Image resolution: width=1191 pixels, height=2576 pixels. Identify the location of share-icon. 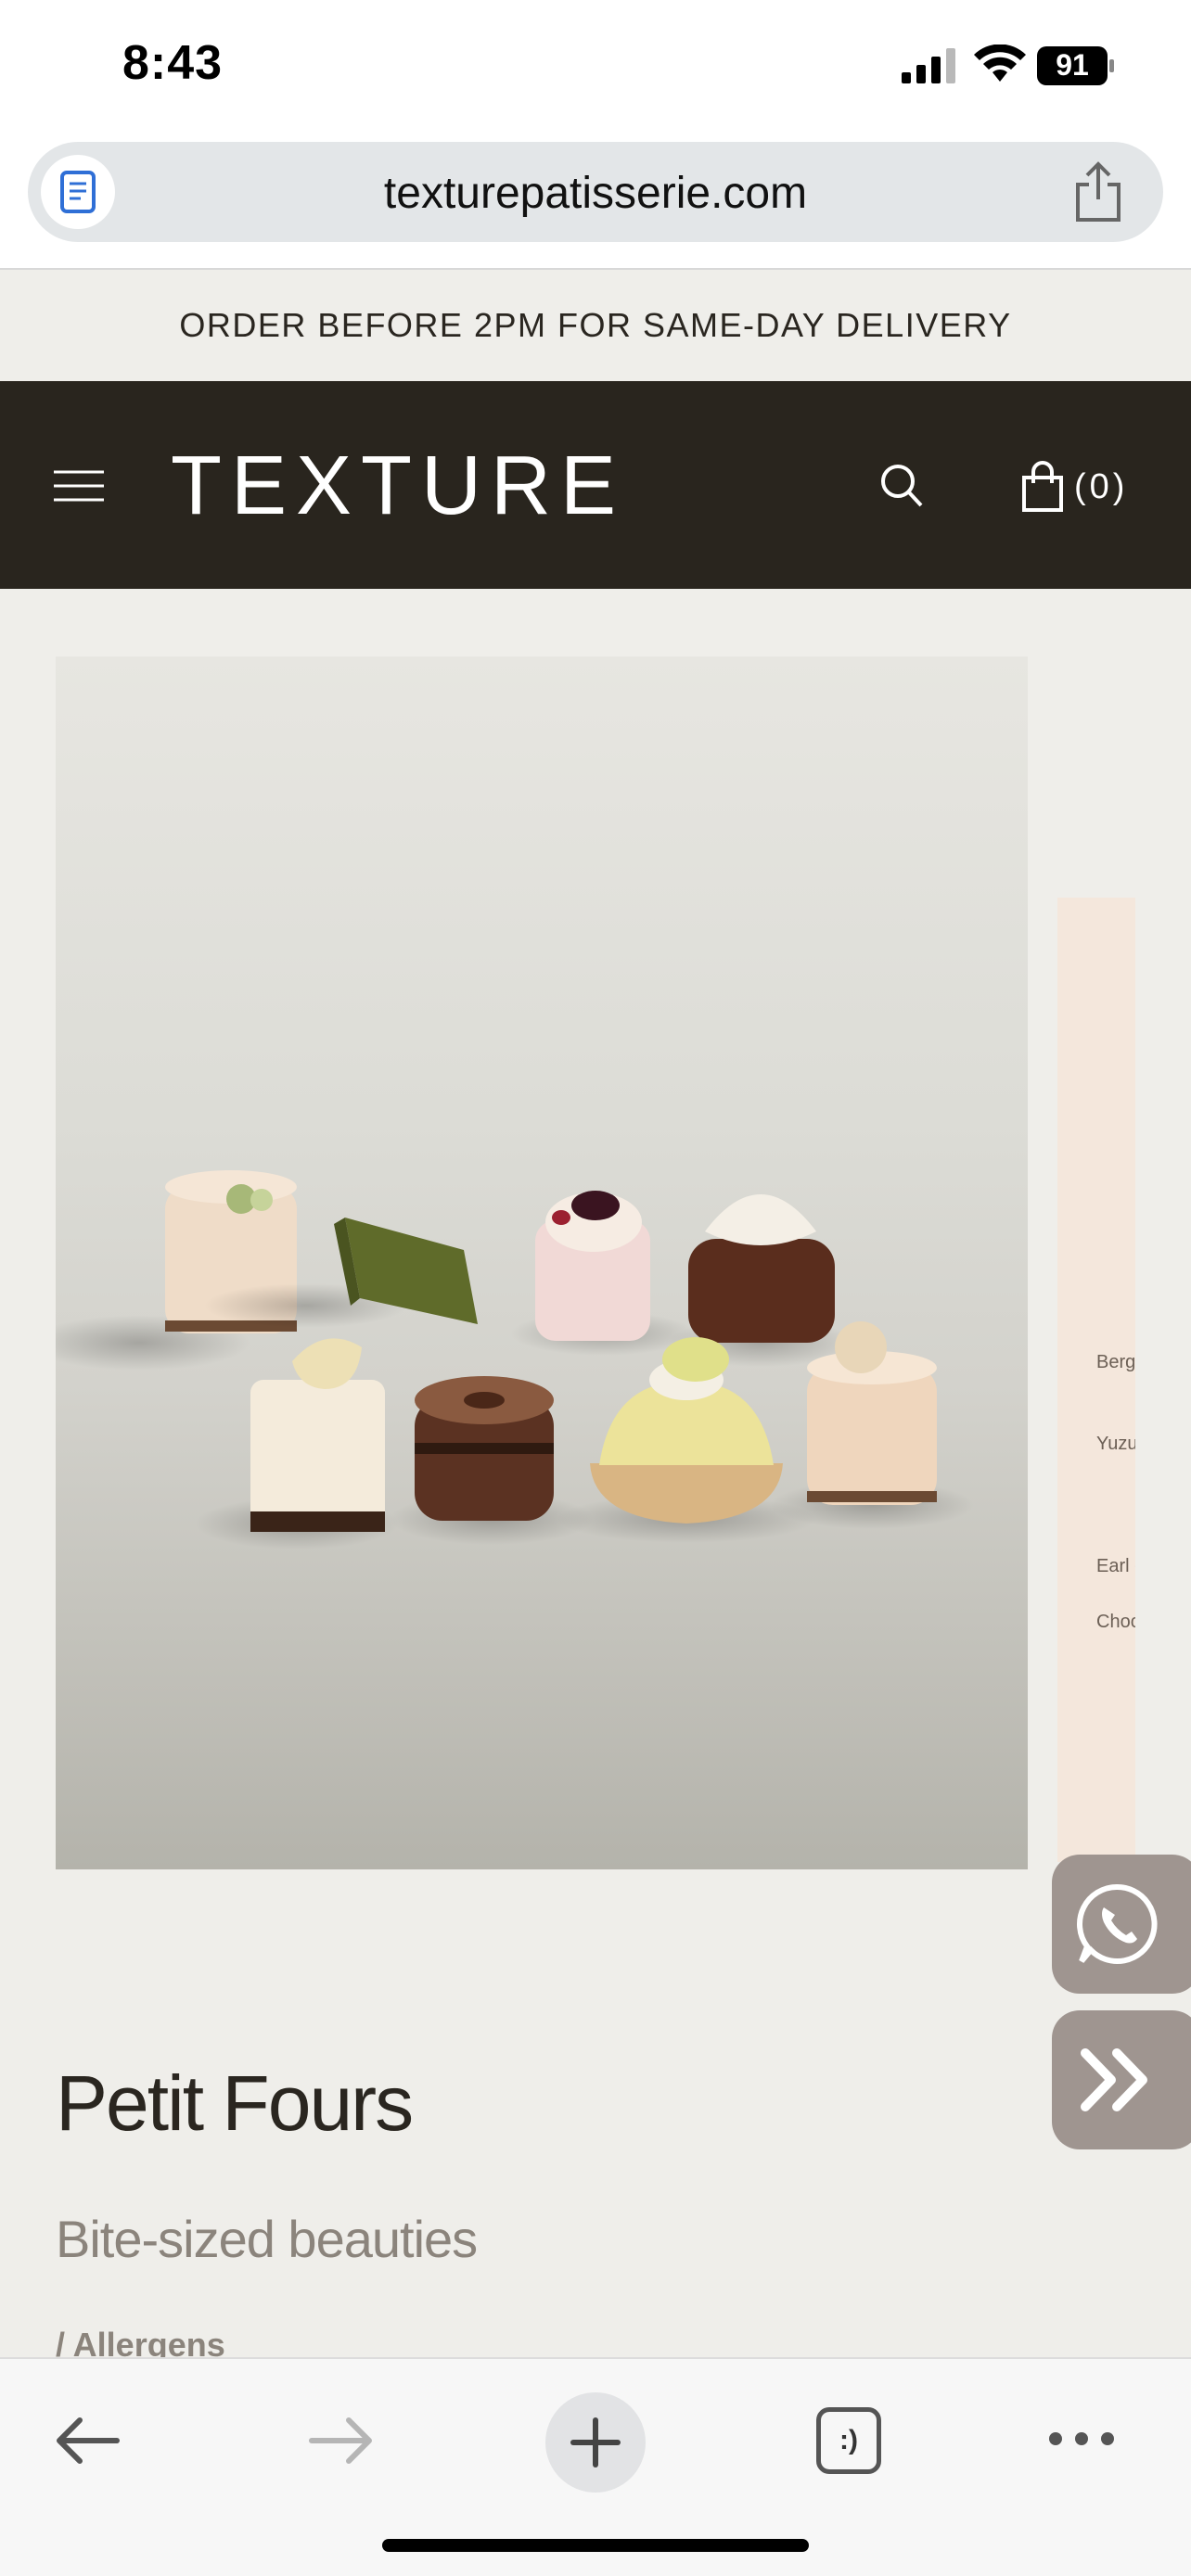
(1098, 191).